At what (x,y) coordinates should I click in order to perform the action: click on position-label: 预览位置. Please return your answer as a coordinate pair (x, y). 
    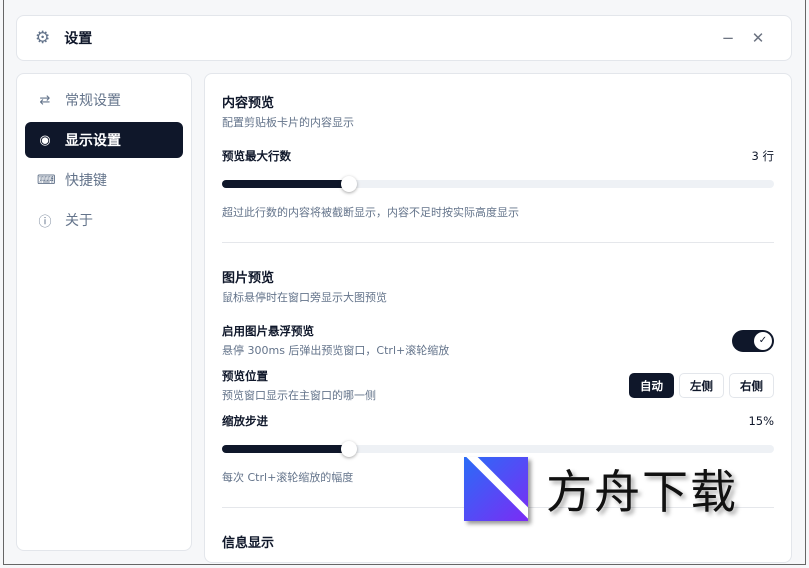
    Looking at the image, I should click on (245, 376).